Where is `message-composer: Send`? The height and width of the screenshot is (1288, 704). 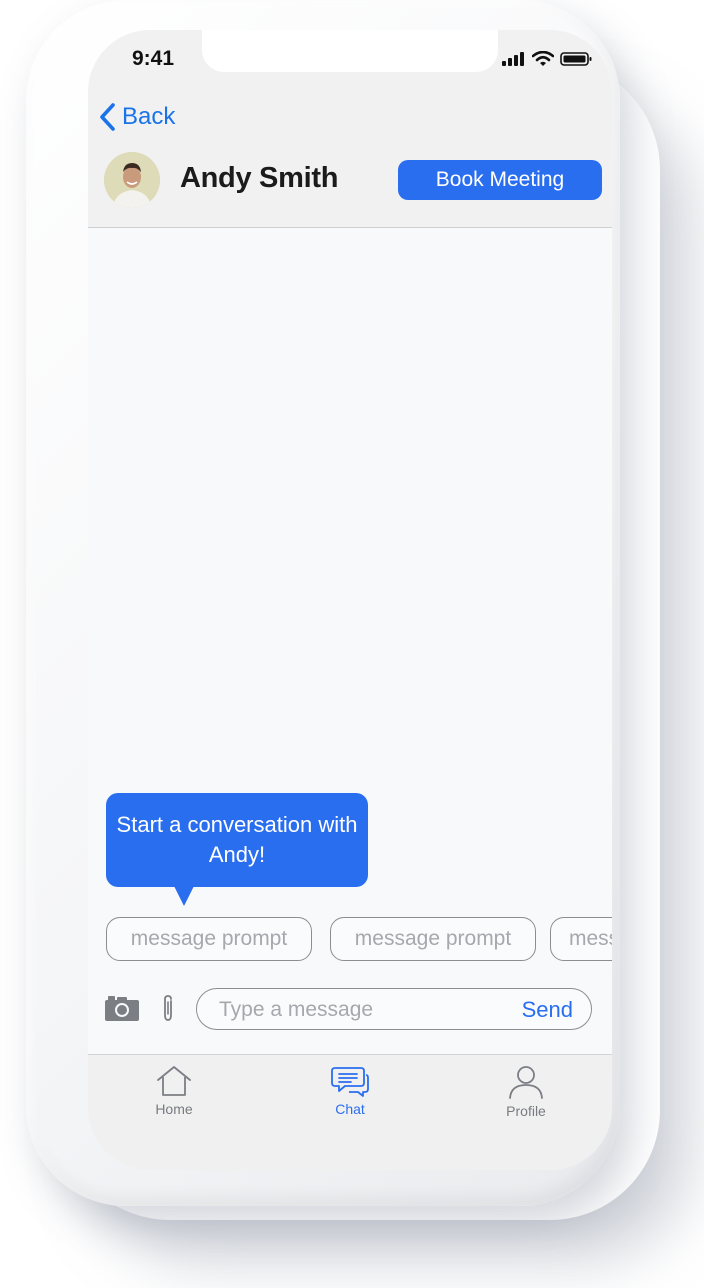 message-composer: Send is located at coordinates (394, 1009).